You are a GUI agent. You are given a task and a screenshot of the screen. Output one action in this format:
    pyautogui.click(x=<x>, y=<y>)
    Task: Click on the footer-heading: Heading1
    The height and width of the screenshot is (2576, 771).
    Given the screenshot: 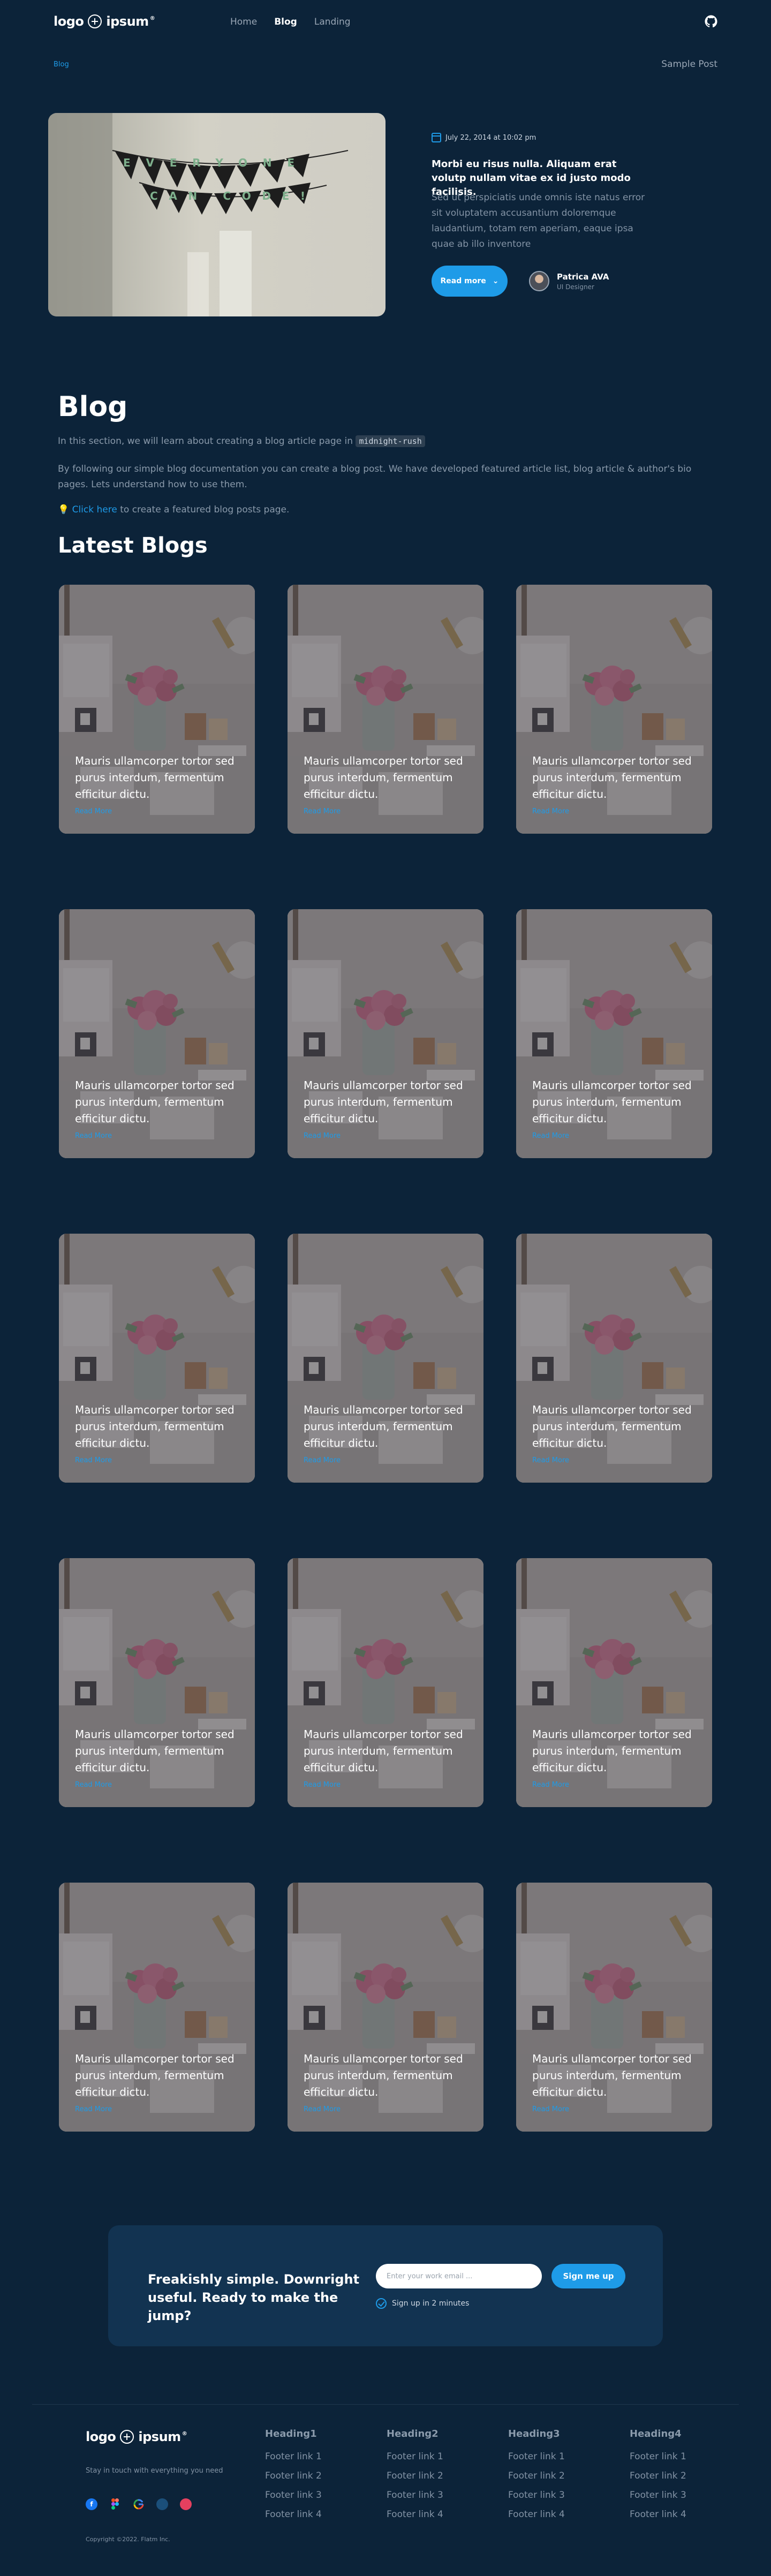 What is the action you would take?
    pyautogui.click(x=291, y=2433)
    